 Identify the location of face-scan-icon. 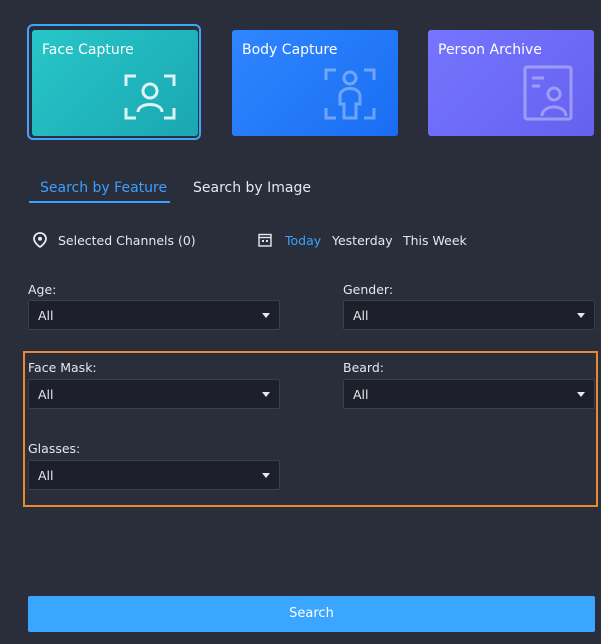
(150, 97).